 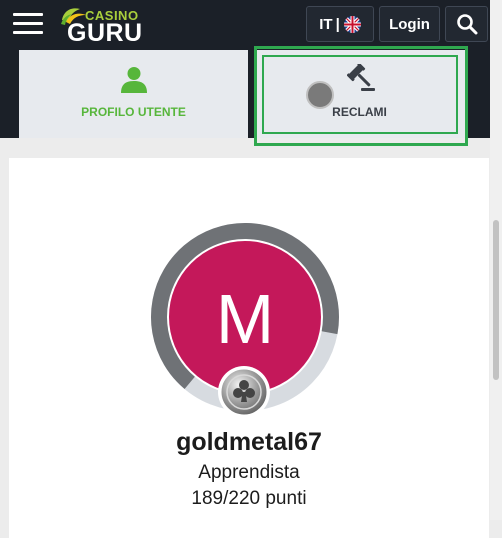 I want to click on rank-medal, so click(x=244, y=392).